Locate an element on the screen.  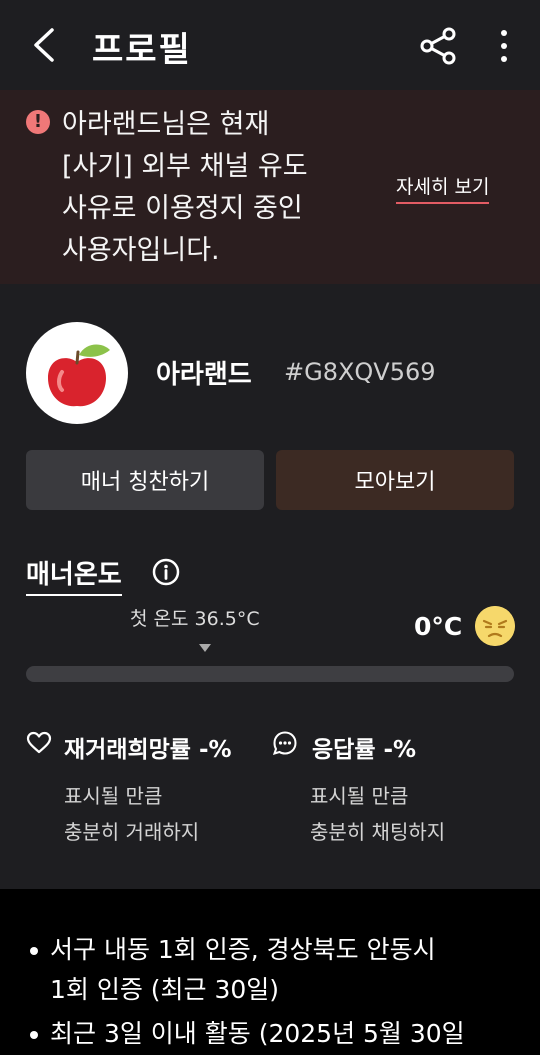
back-arrow-icon is located at coordinates (45, 45).